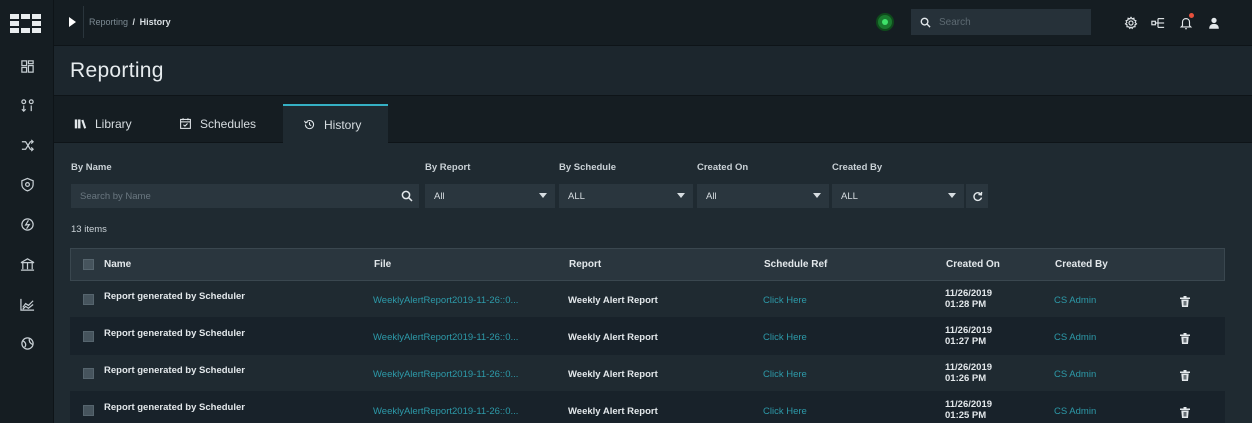  I want to click on refresh-button, so click(977, 196).